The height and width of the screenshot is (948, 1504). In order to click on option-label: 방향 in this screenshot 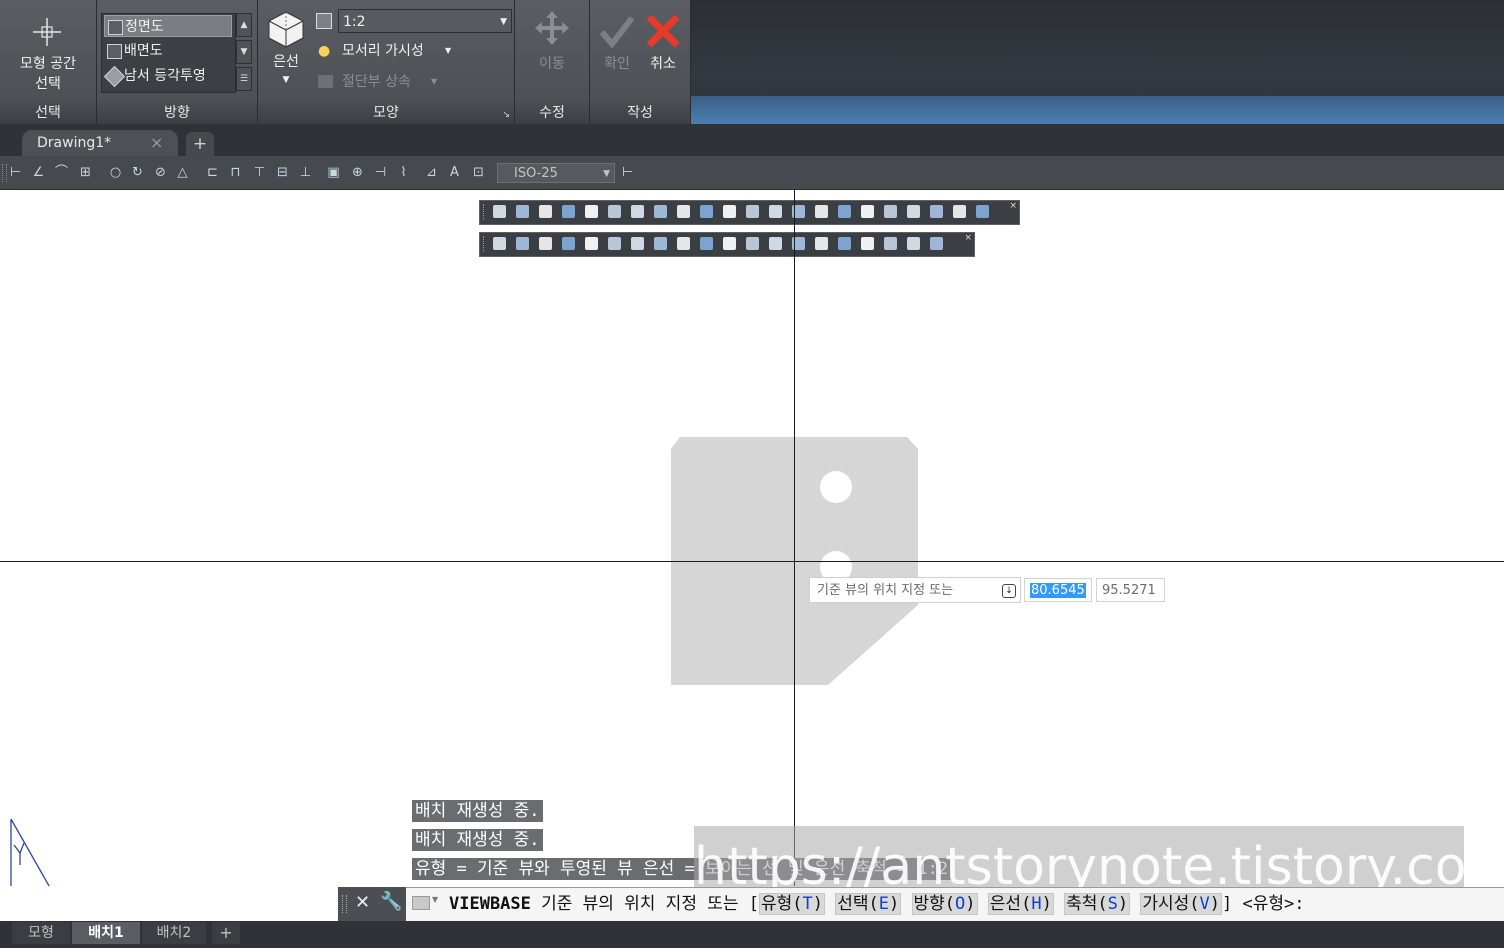, I will do `click(929, 904)`.